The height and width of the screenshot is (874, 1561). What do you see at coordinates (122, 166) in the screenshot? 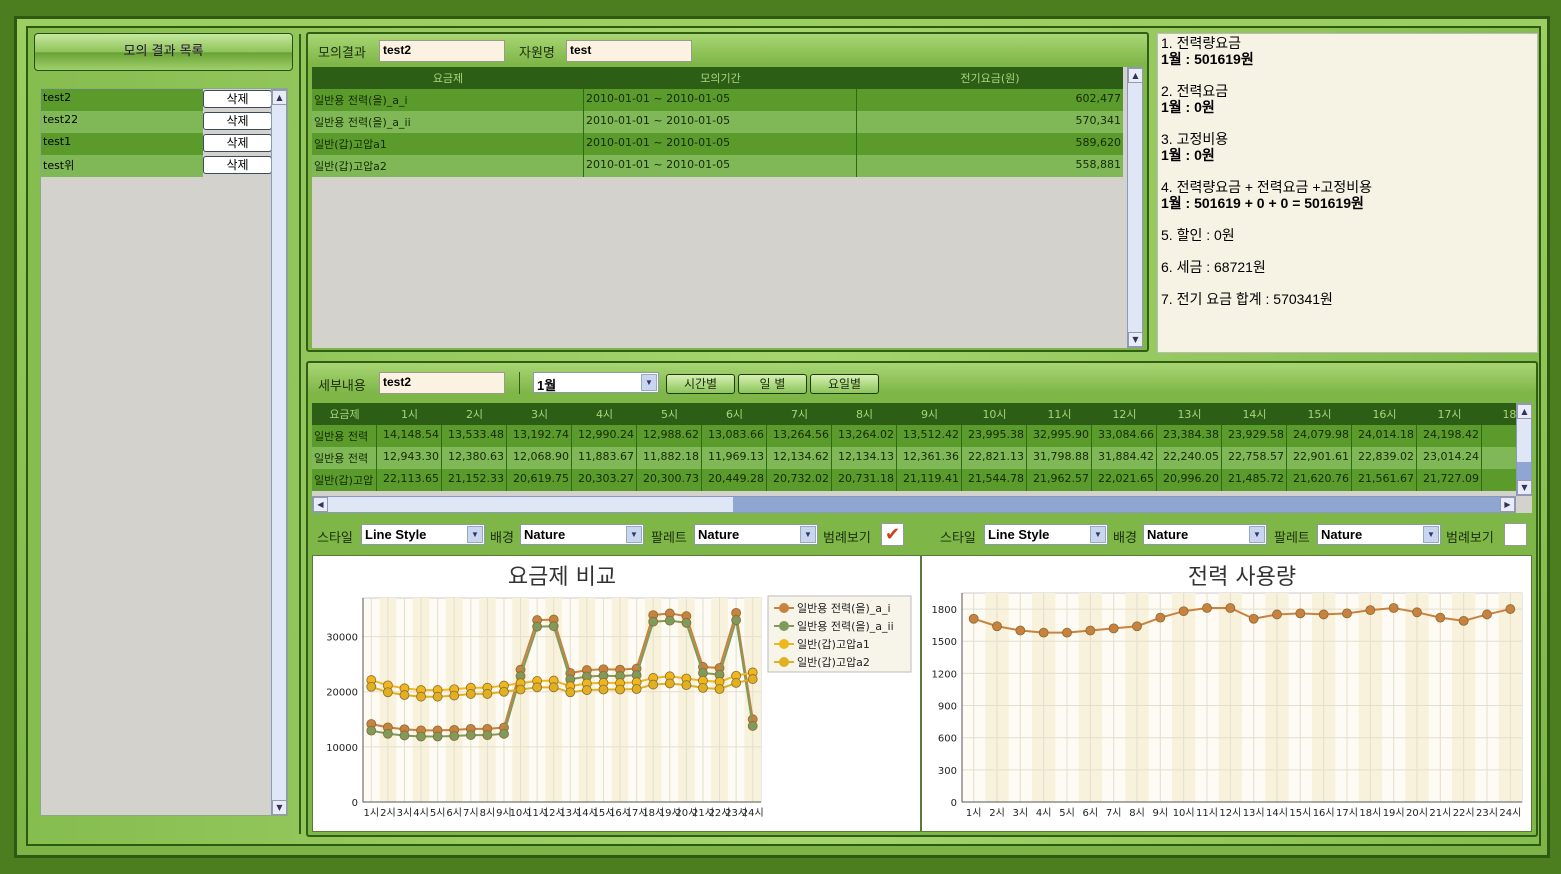
I see `result-list-item: test위` at bounding box center [122, 166].